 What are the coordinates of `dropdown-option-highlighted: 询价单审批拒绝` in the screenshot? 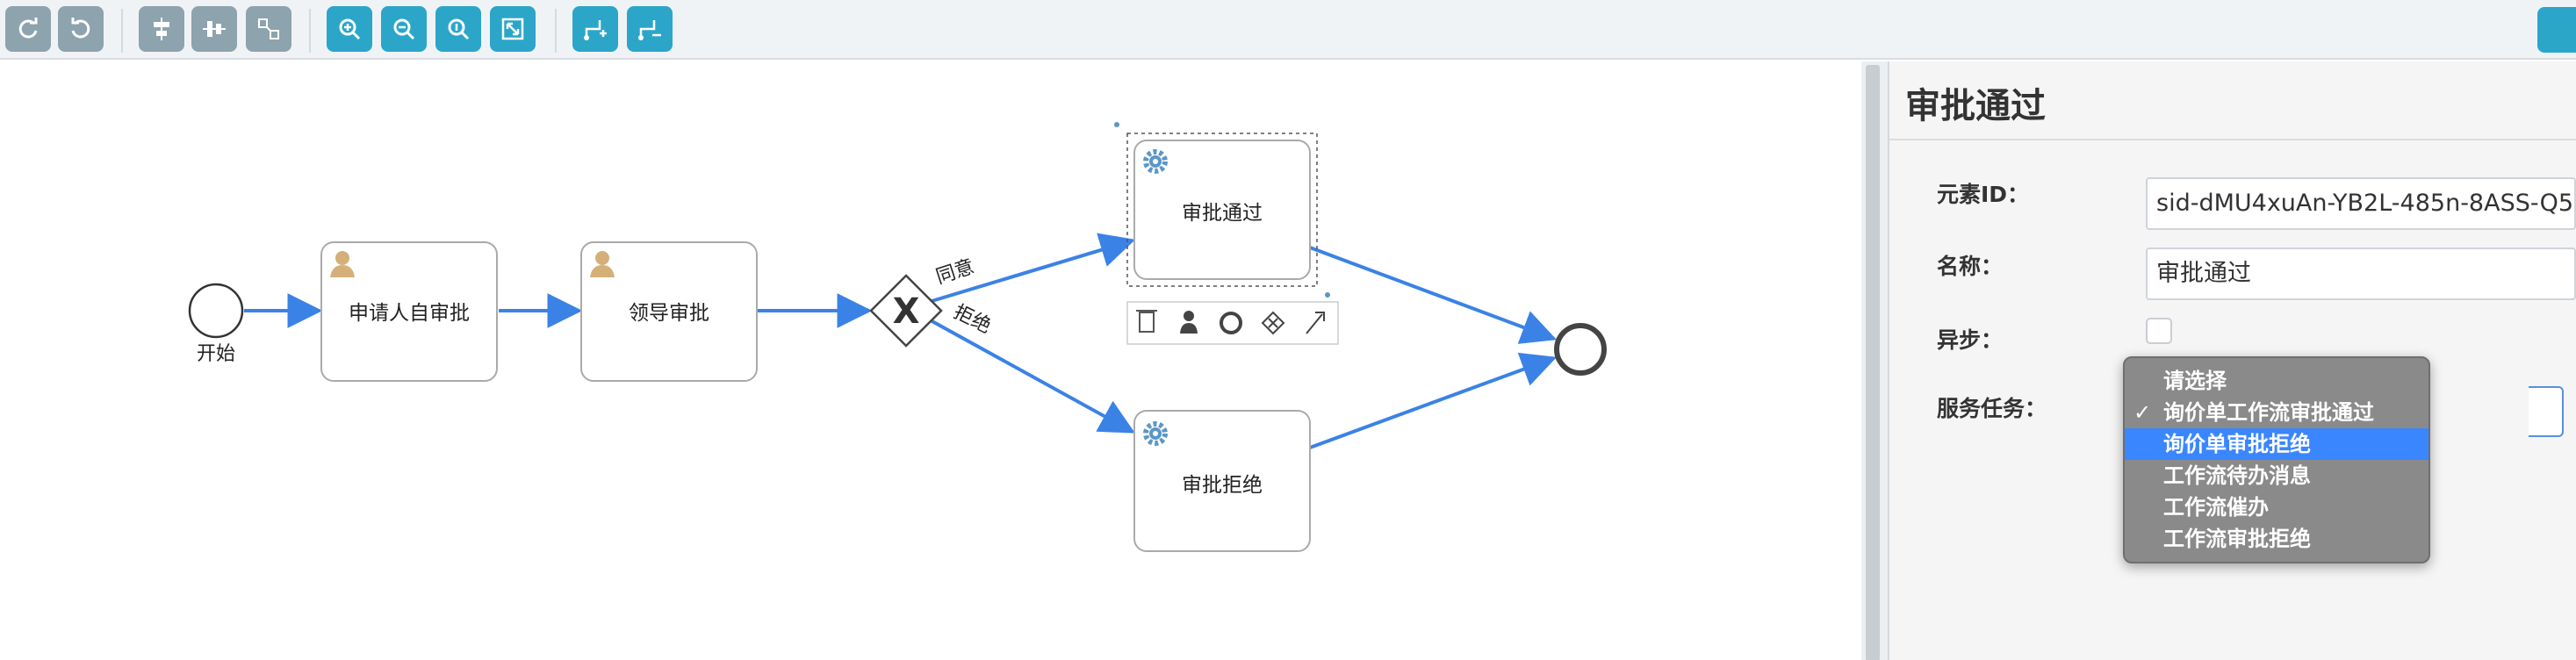 It's located at (2276, 444).